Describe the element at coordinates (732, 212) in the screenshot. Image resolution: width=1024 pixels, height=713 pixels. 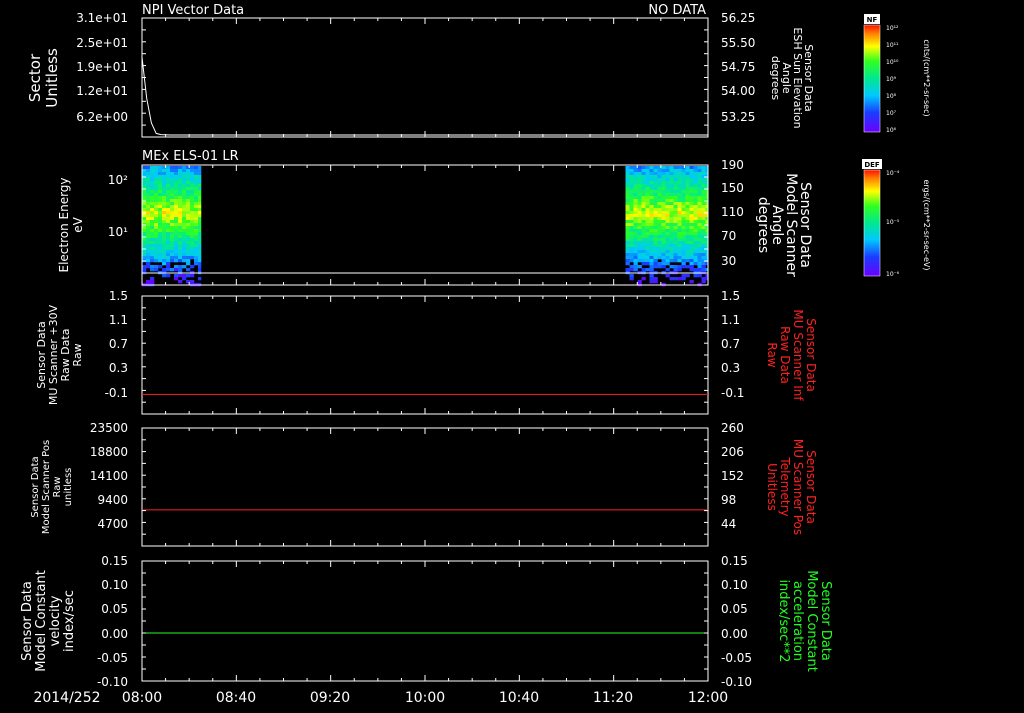
I see `right-tick: 110` at that location.